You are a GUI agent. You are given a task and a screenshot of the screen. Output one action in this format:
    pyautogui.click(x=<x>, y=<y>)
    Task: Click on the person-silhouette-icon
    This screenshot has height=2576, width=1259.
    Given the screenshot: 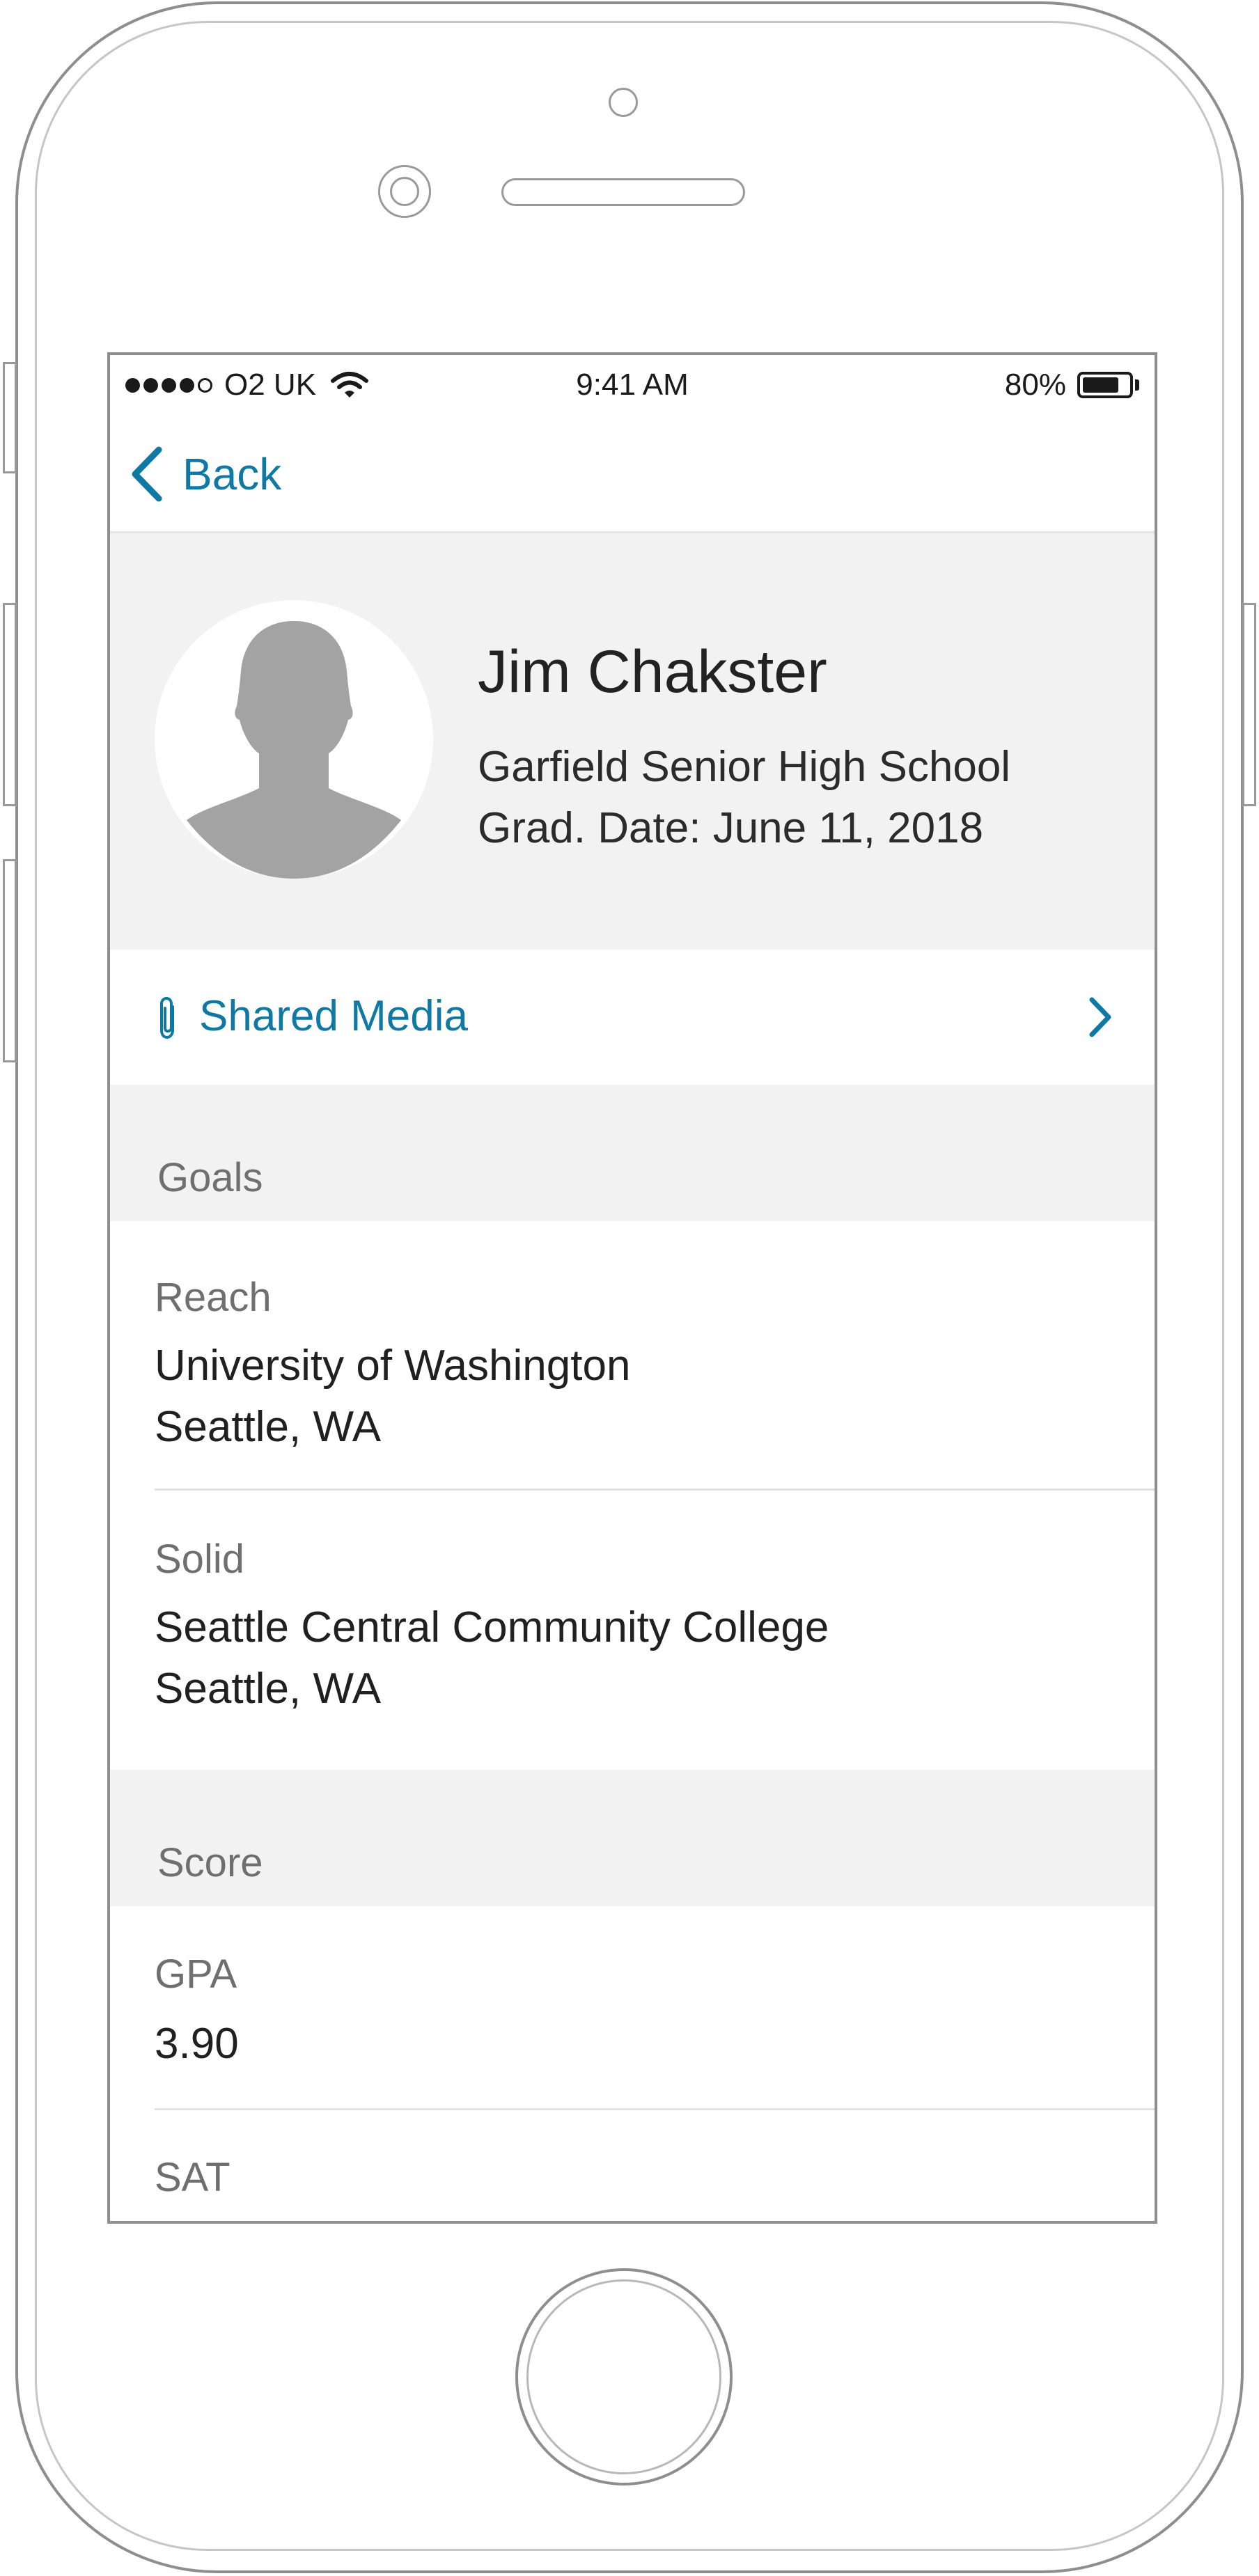 What is the action you would take?
    pyautogui.click(x=294, y=750)
    